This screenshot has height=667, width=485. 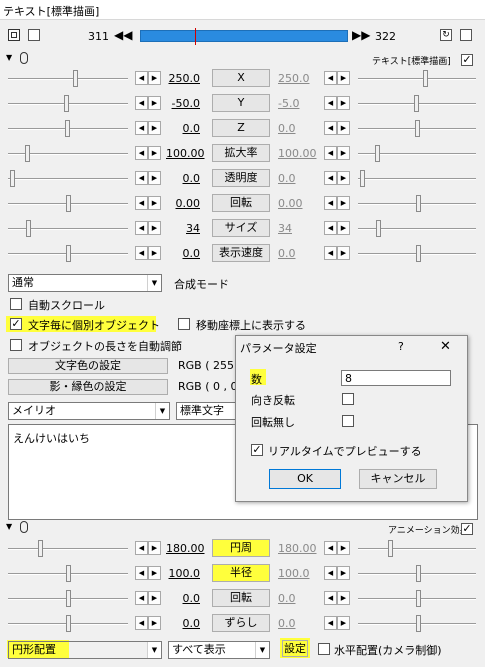 What do you see at coordinates (85, 283) in the screenshot?
I see `blend-mode-select: 通常 ▼` at bounding box center [85, 283].